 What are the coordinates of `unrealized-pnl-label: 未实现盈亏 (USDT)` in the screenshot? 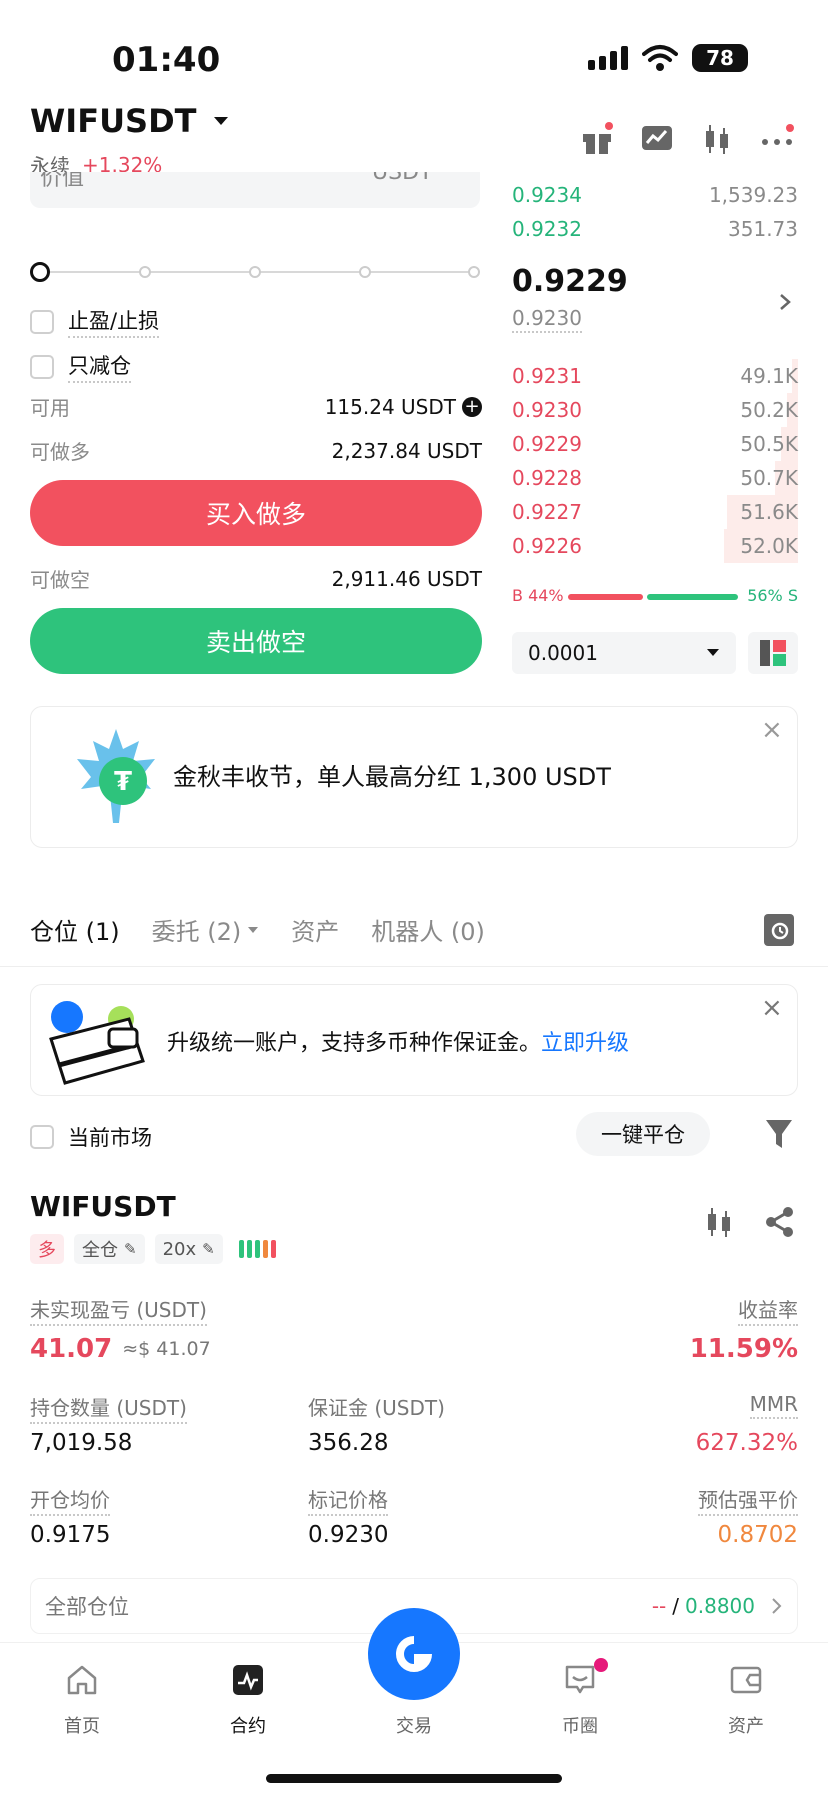 It's located at (118, 1310).